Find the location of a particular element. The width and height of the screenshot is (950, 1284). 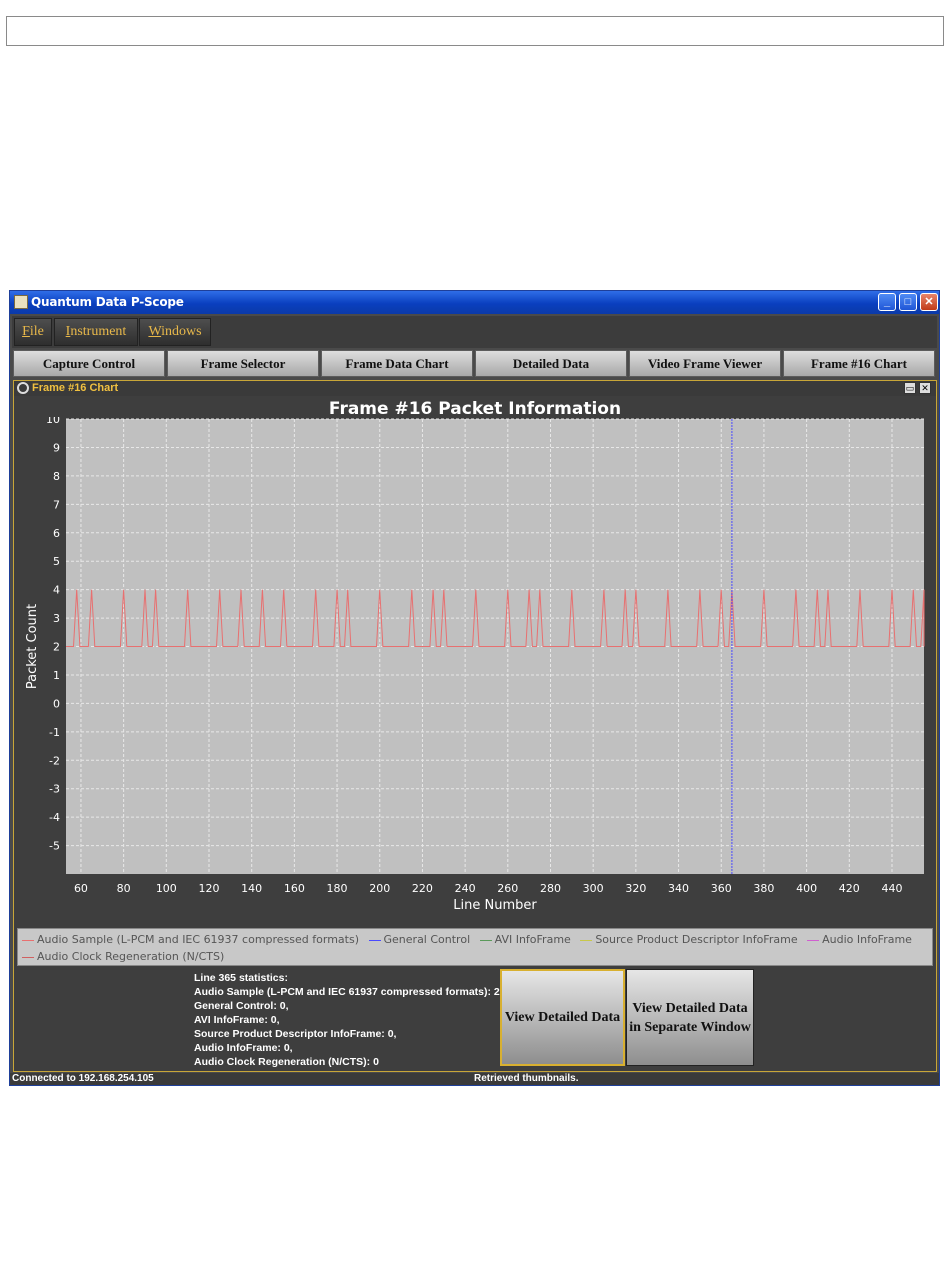

x-tick-label: 240 is located at coordinates (465, 888).